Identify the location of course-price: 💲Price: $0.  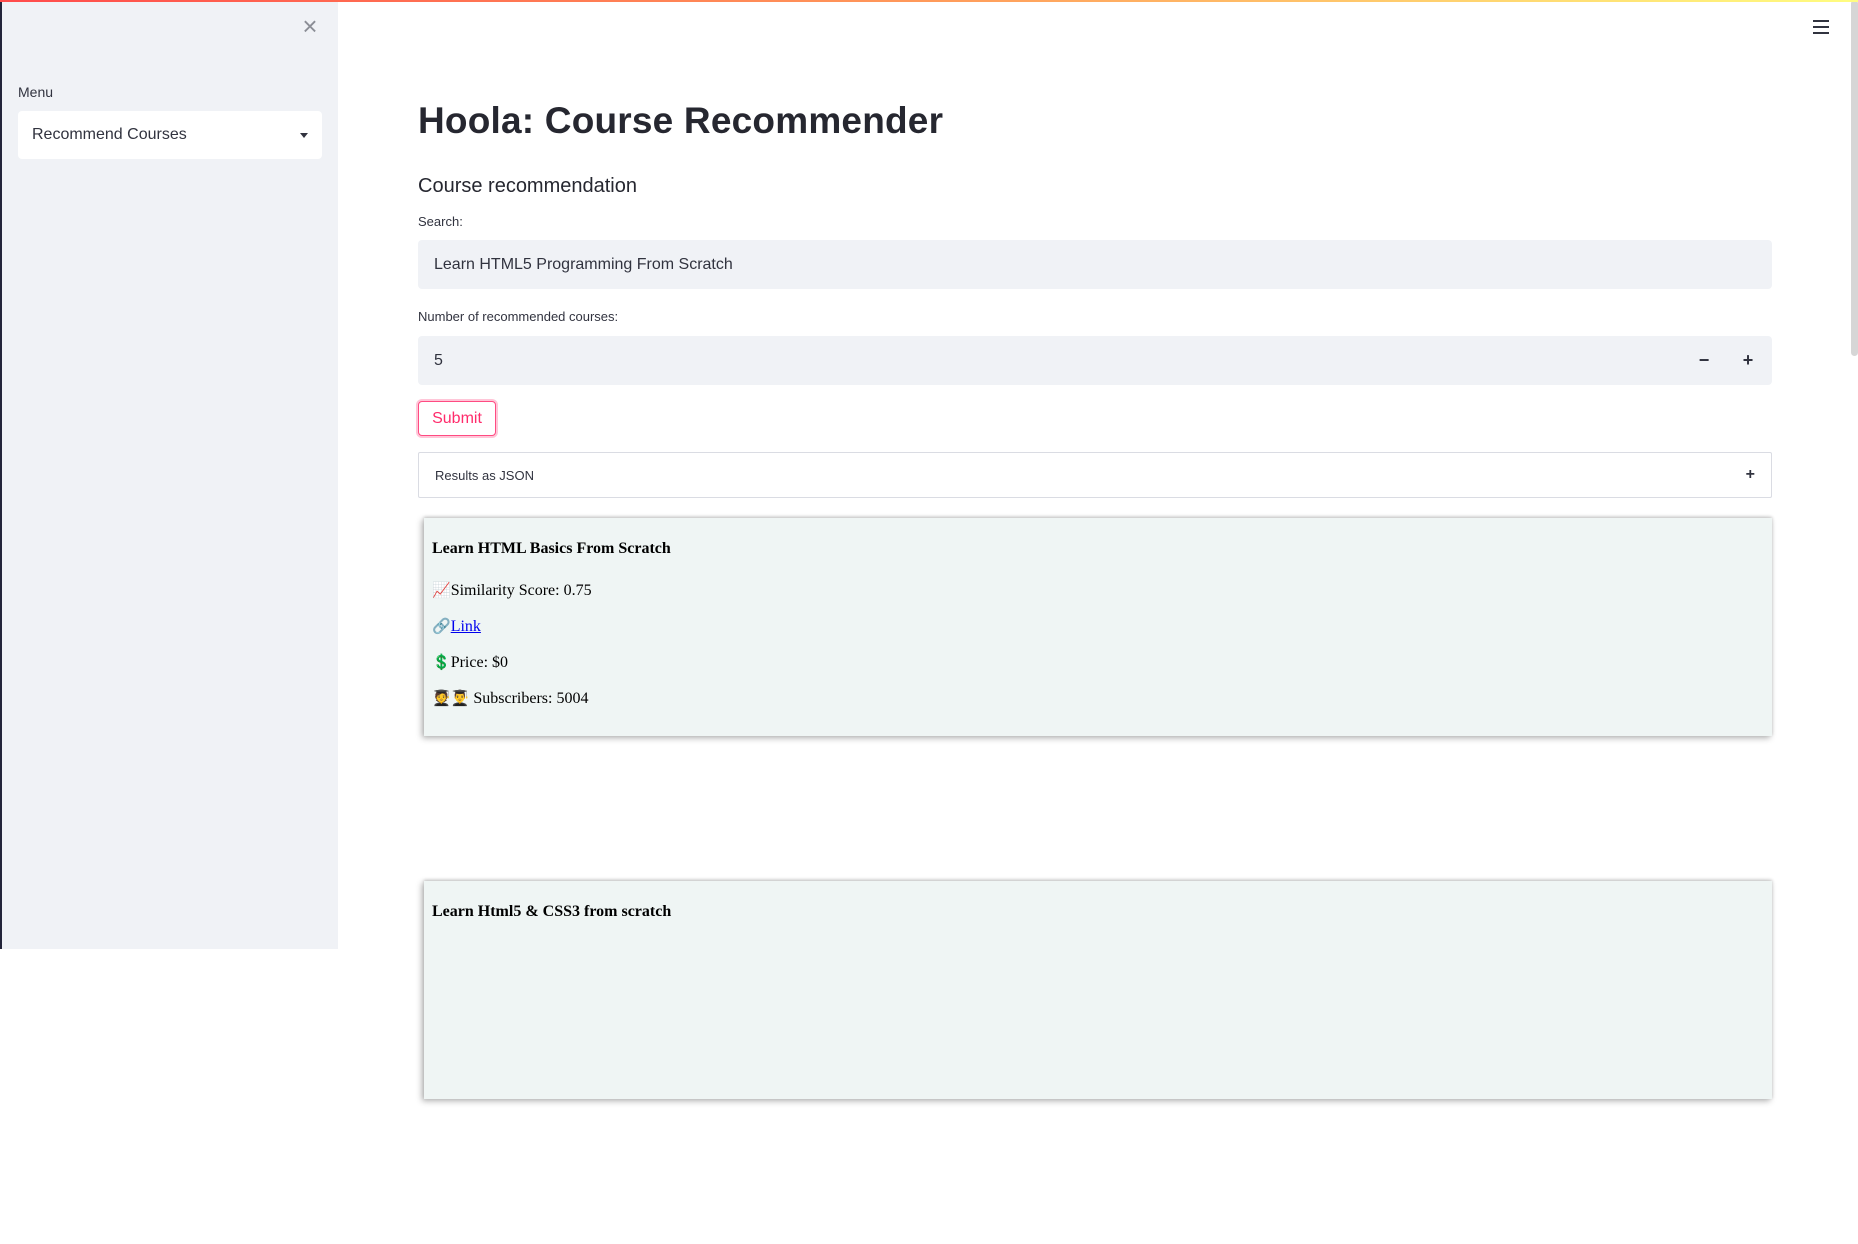
(1102, 662).